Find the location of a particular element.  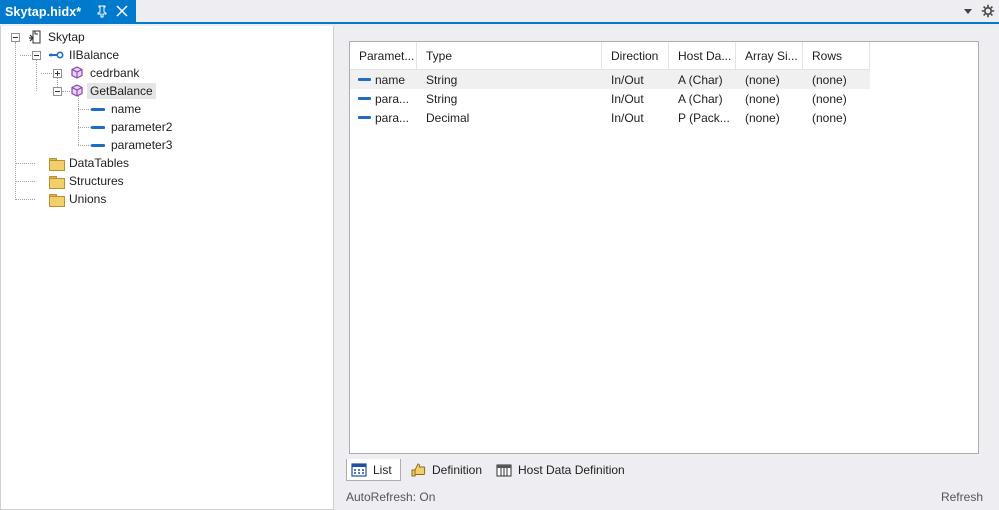

host-data-icon is located at coordinates (504, 470).